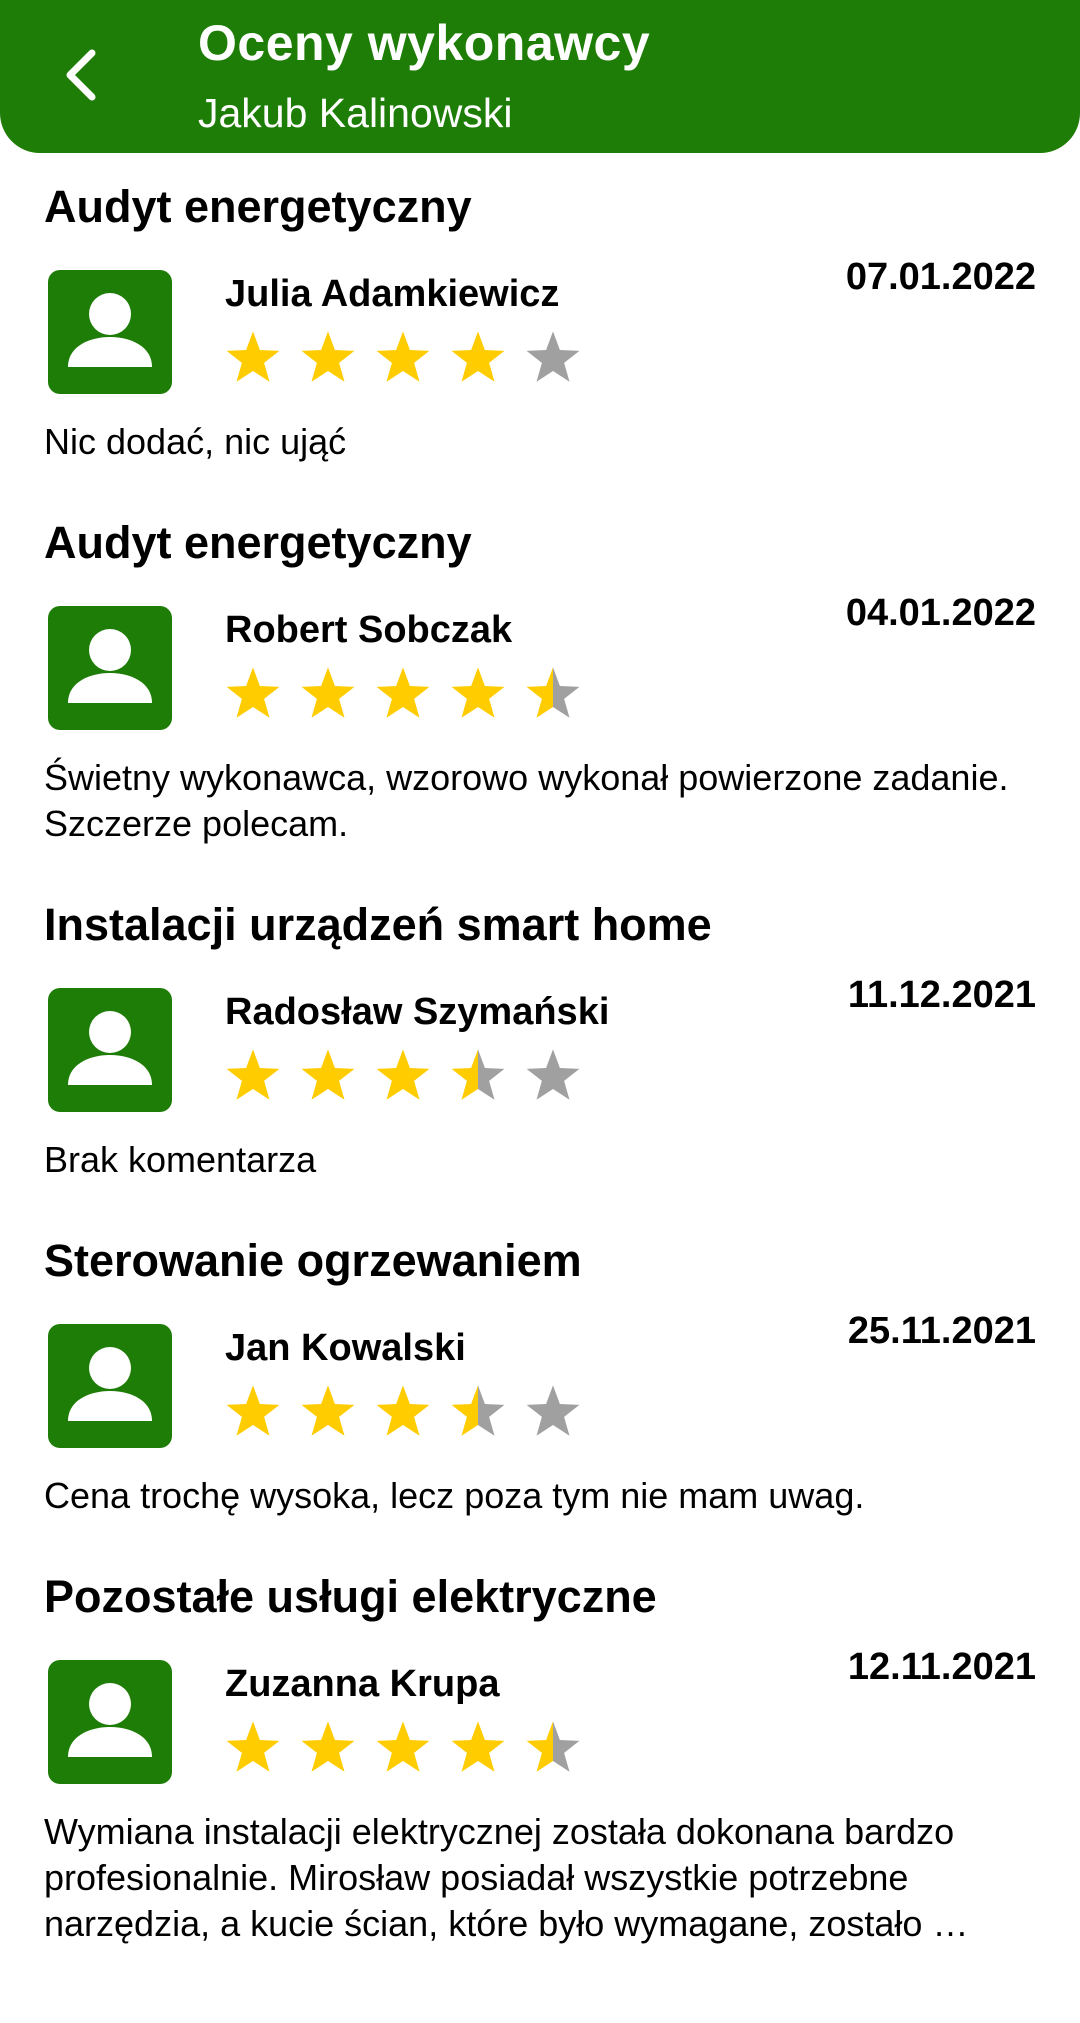 The height and width of the screenshot is (2023, 1080). I want to click on review-date: 25.11.2021, so click(941, 1331).